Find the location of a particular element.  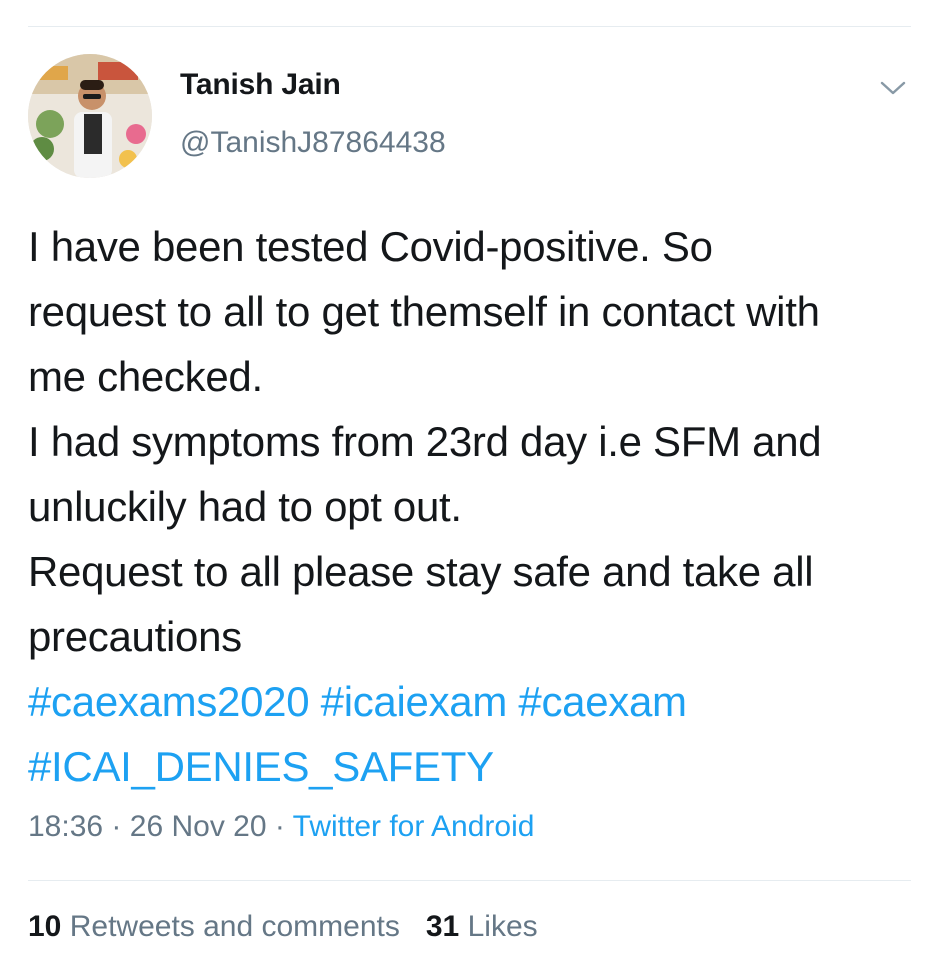

avatar is located at coordinates (90, 116).